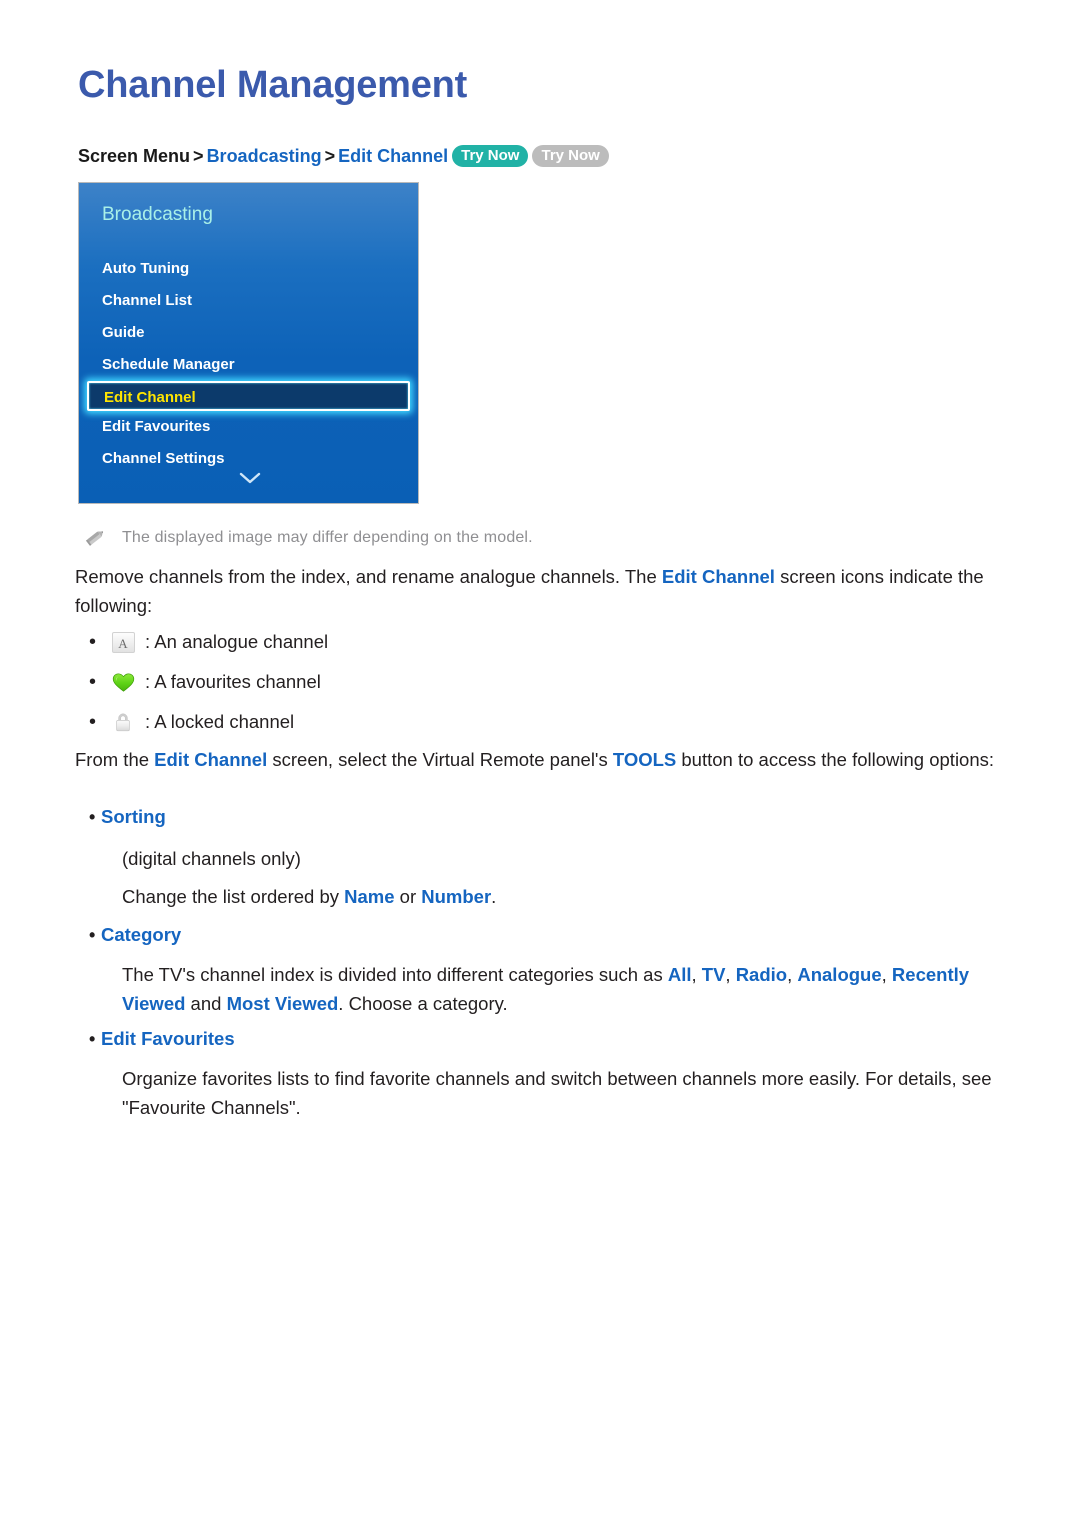 The height and width of the screenshot is (1527, 1080). What do you see at coordinates (206, 1003) in the screenshot?
I see `category-desc-text-2: and` at bounding box center [206, 1003].